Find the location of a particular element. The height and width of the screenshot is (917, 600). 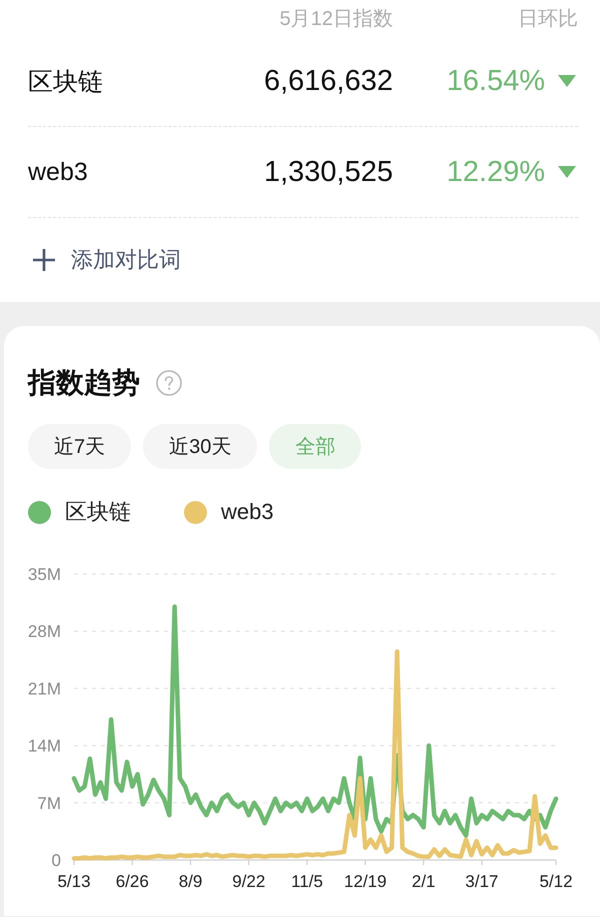

plus-icon is located at coordinates (44, 260).